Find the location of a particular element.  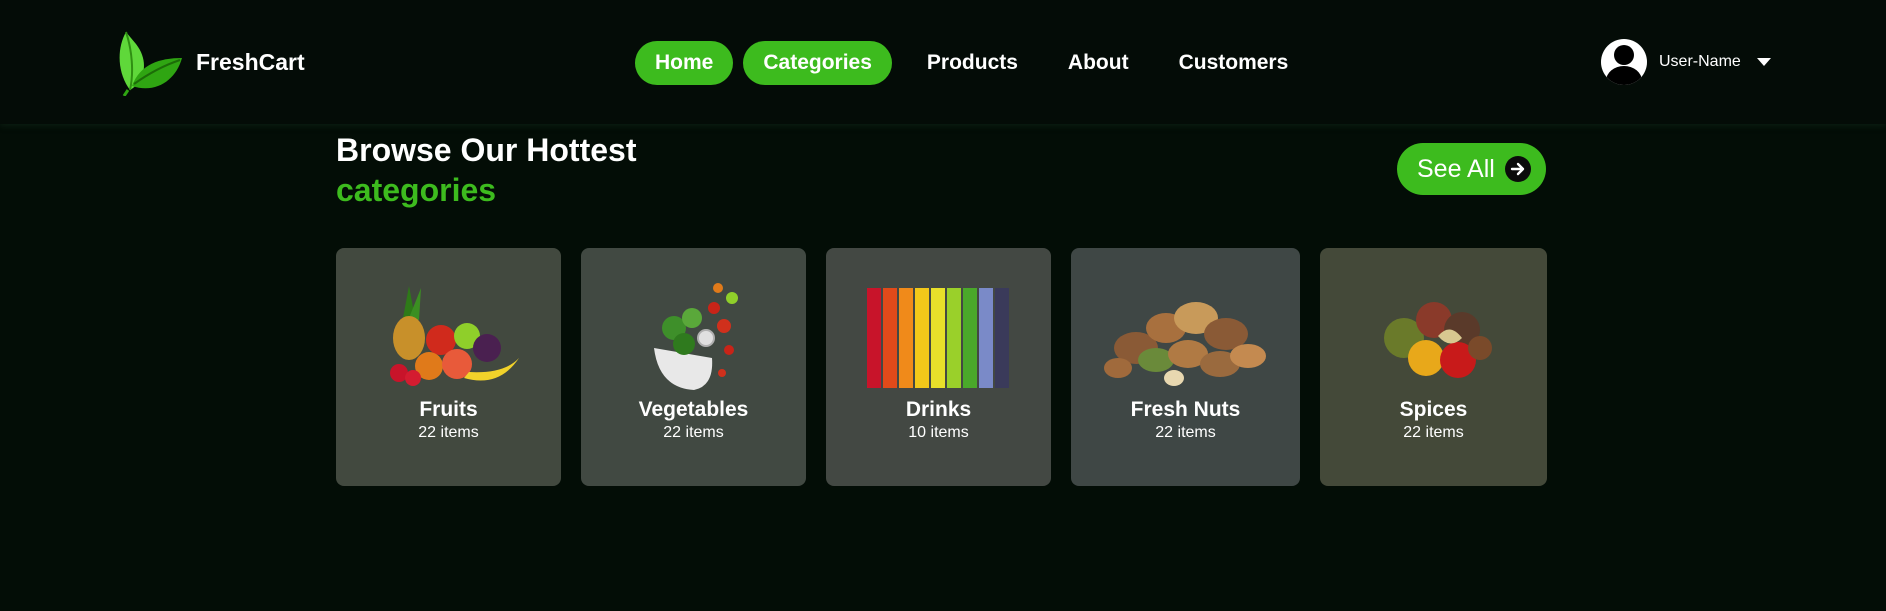

nav-categories: Categories is located at coordinates (817, 63).